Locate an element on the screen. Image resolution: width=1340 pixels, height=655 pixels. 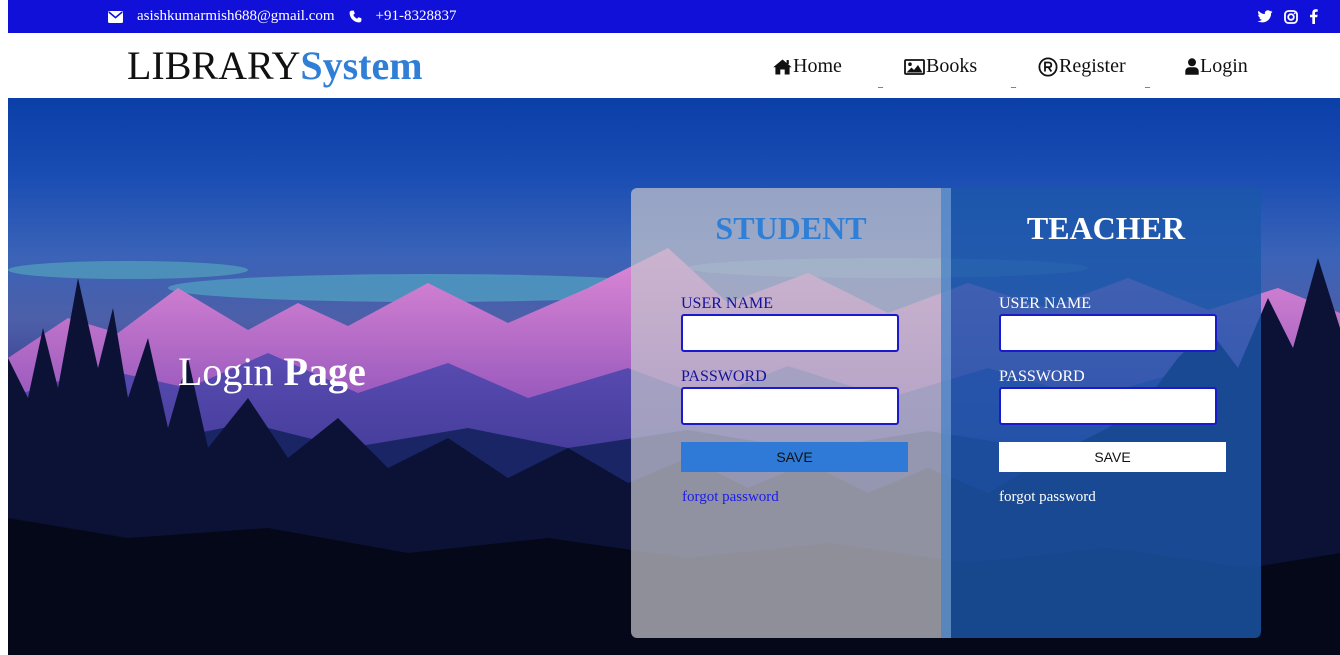
hero-title: Login Page is located at coordinates (272, 371).